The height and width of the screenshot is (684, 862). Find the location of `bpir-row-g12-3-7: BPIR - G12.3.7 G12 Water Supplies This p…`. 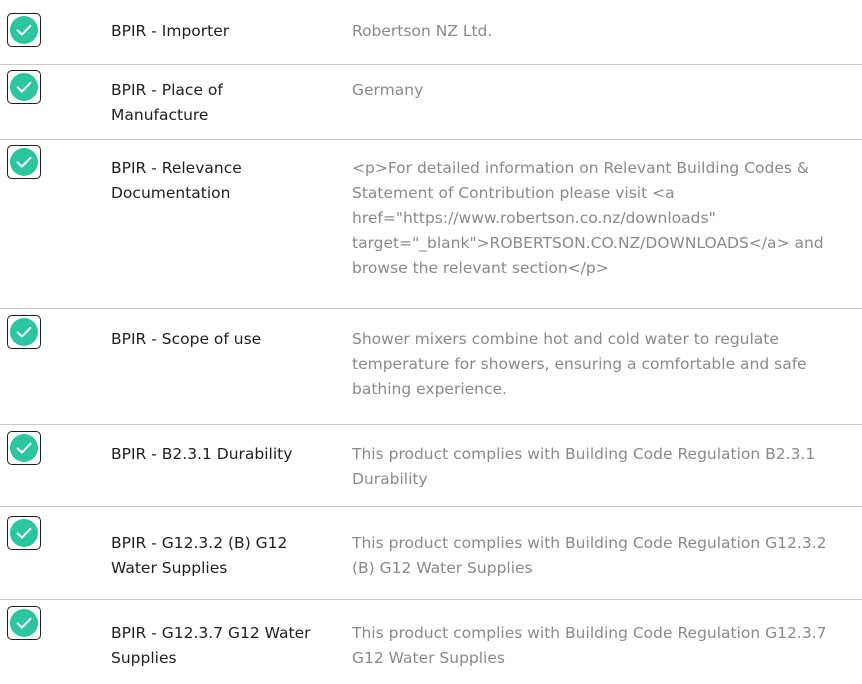

bpir-row-g12-3-7: BPIR - G12.3.7 G12 Water Supplies This p… is located at coordinates (431, 642).